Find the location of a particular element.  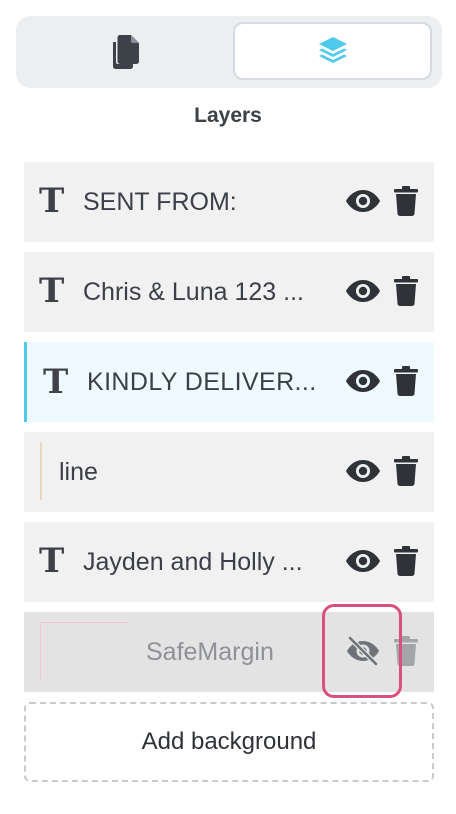

layers-stack-icon is located at coordinates (333, 51).